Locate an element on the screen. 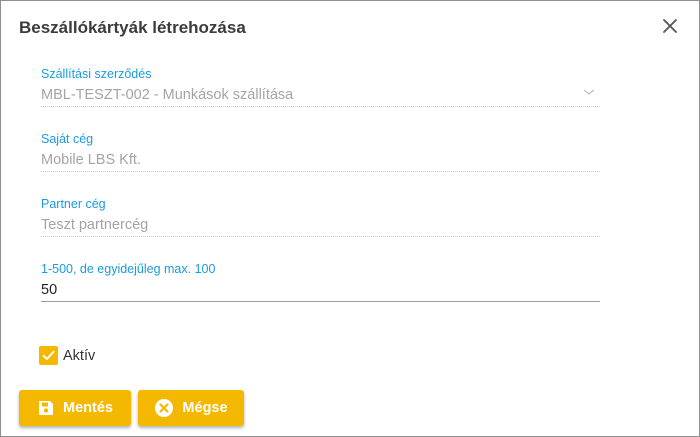  quantity-label: 1-500, de egyidejűleg max. 100 is located at coordinates (128, 269).